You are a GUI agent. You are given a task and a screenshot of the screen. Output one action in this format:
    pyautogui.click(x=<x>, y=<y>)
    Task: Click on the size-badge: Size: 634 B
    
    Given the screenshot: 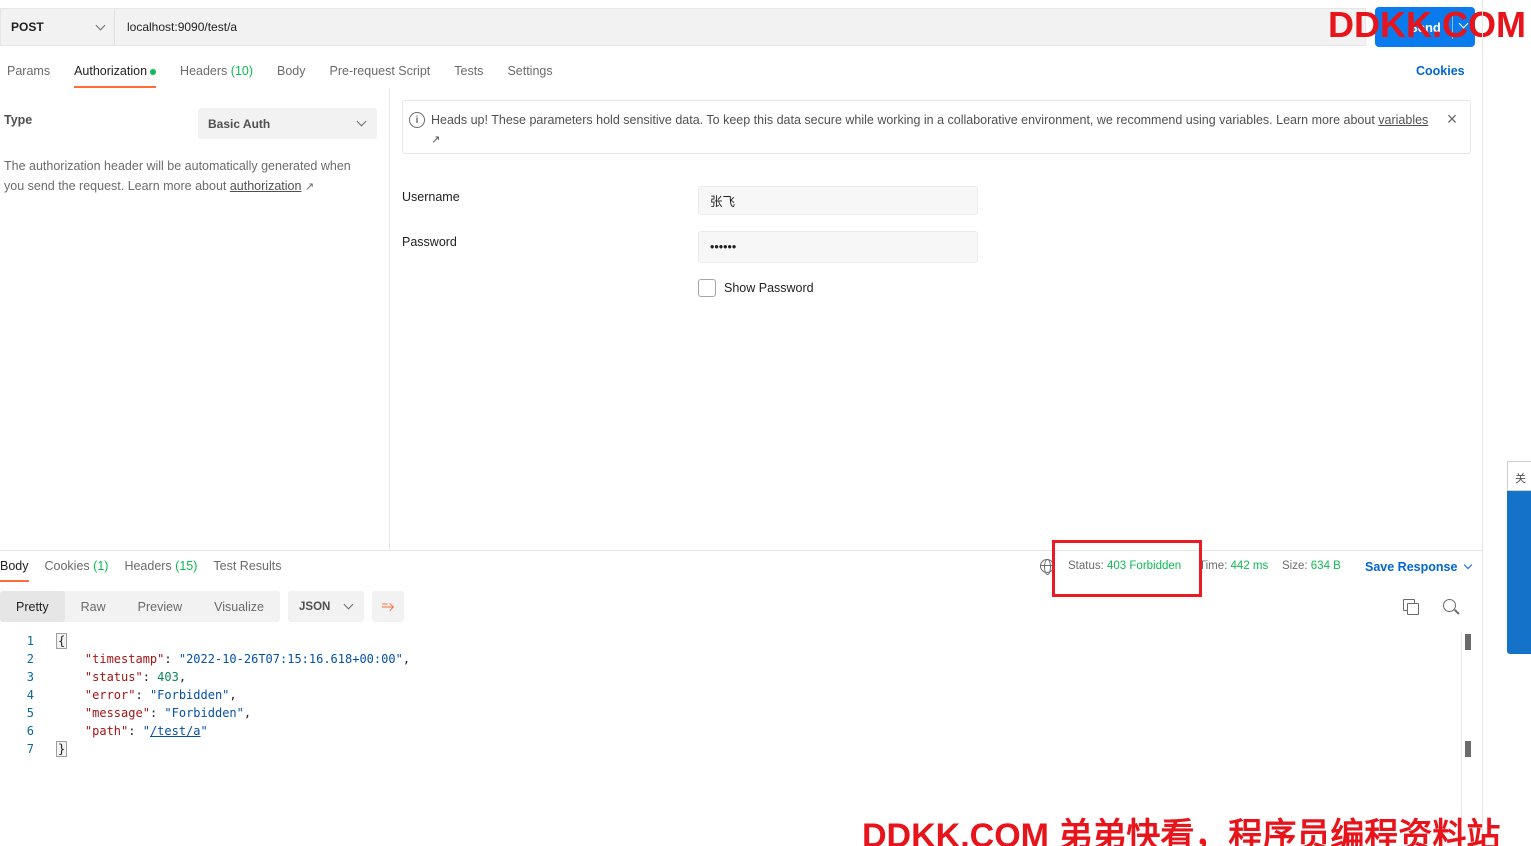 What is the action you would take?
    pyautogui.click(x=1311, y=566)
    